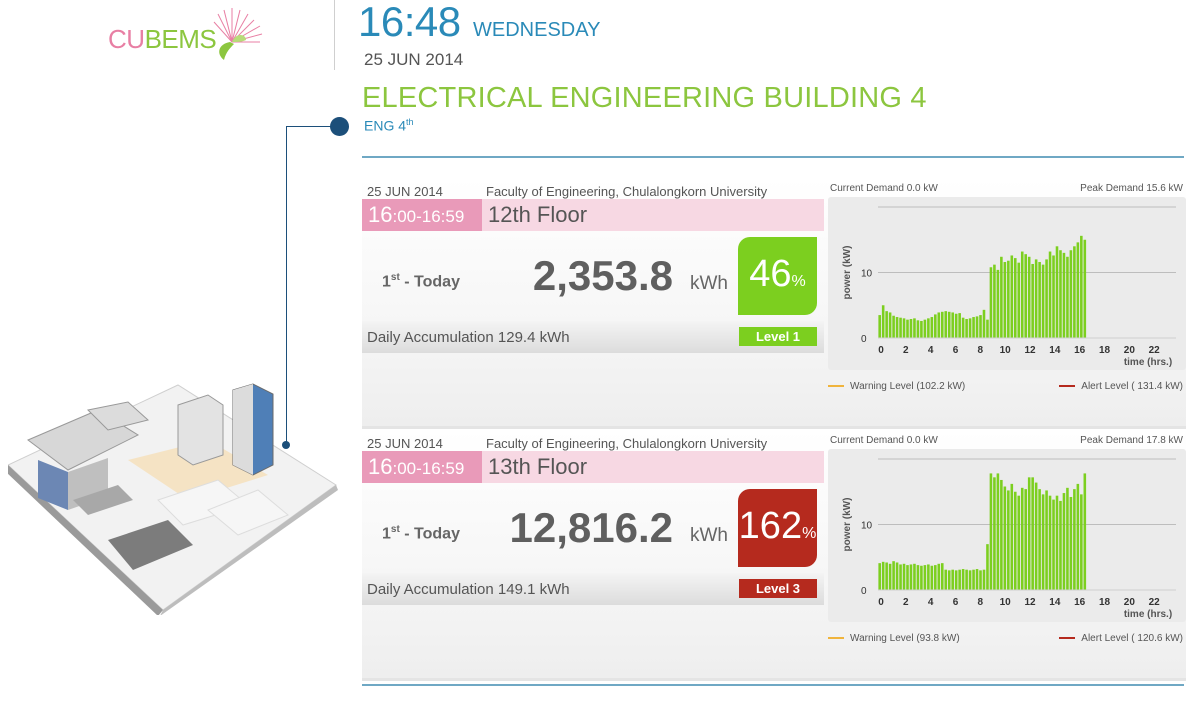 The image size is (1188, 707). Describe the element at coordinates (405, 191) in the screenshot. I see `panel-date: 25 JUN 2014` at that location.